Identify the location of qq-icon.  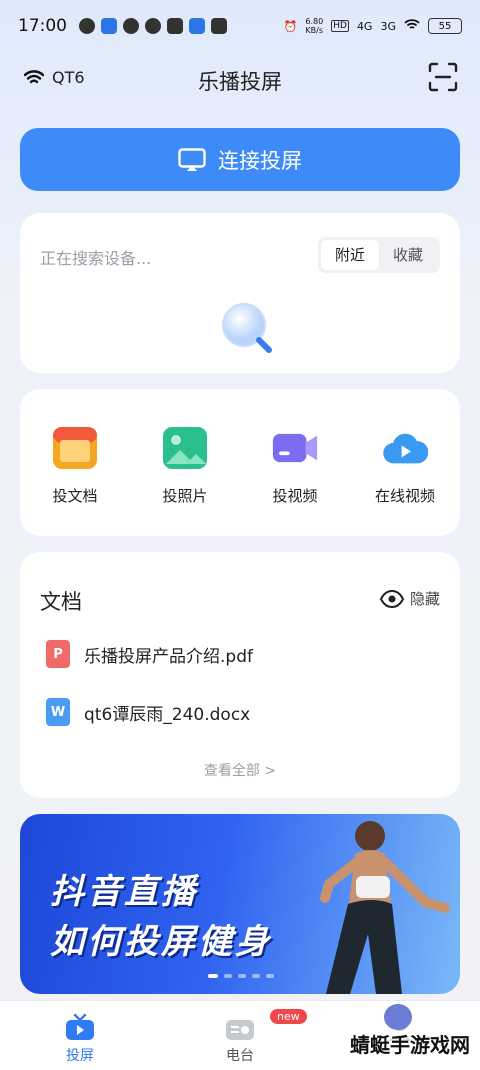
(87, 26).